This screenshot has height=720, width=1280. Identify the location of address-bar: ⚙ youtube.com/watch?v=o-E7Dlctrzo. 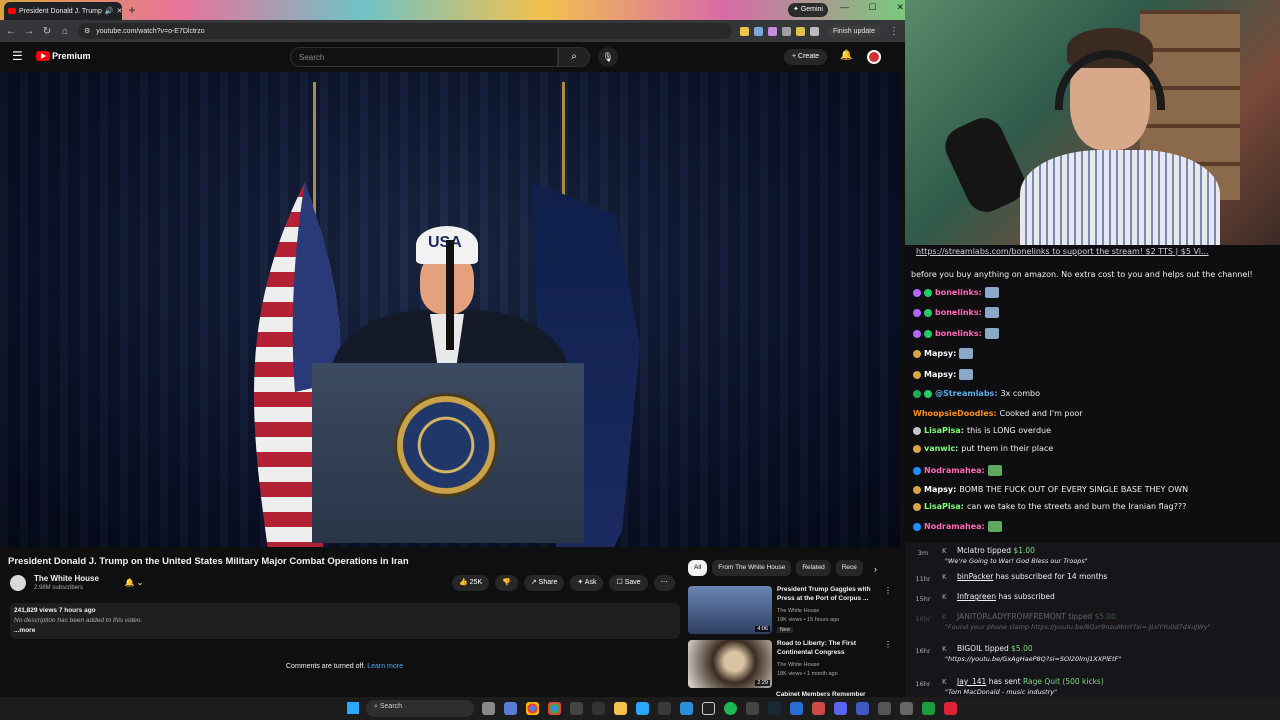
(405, 31).